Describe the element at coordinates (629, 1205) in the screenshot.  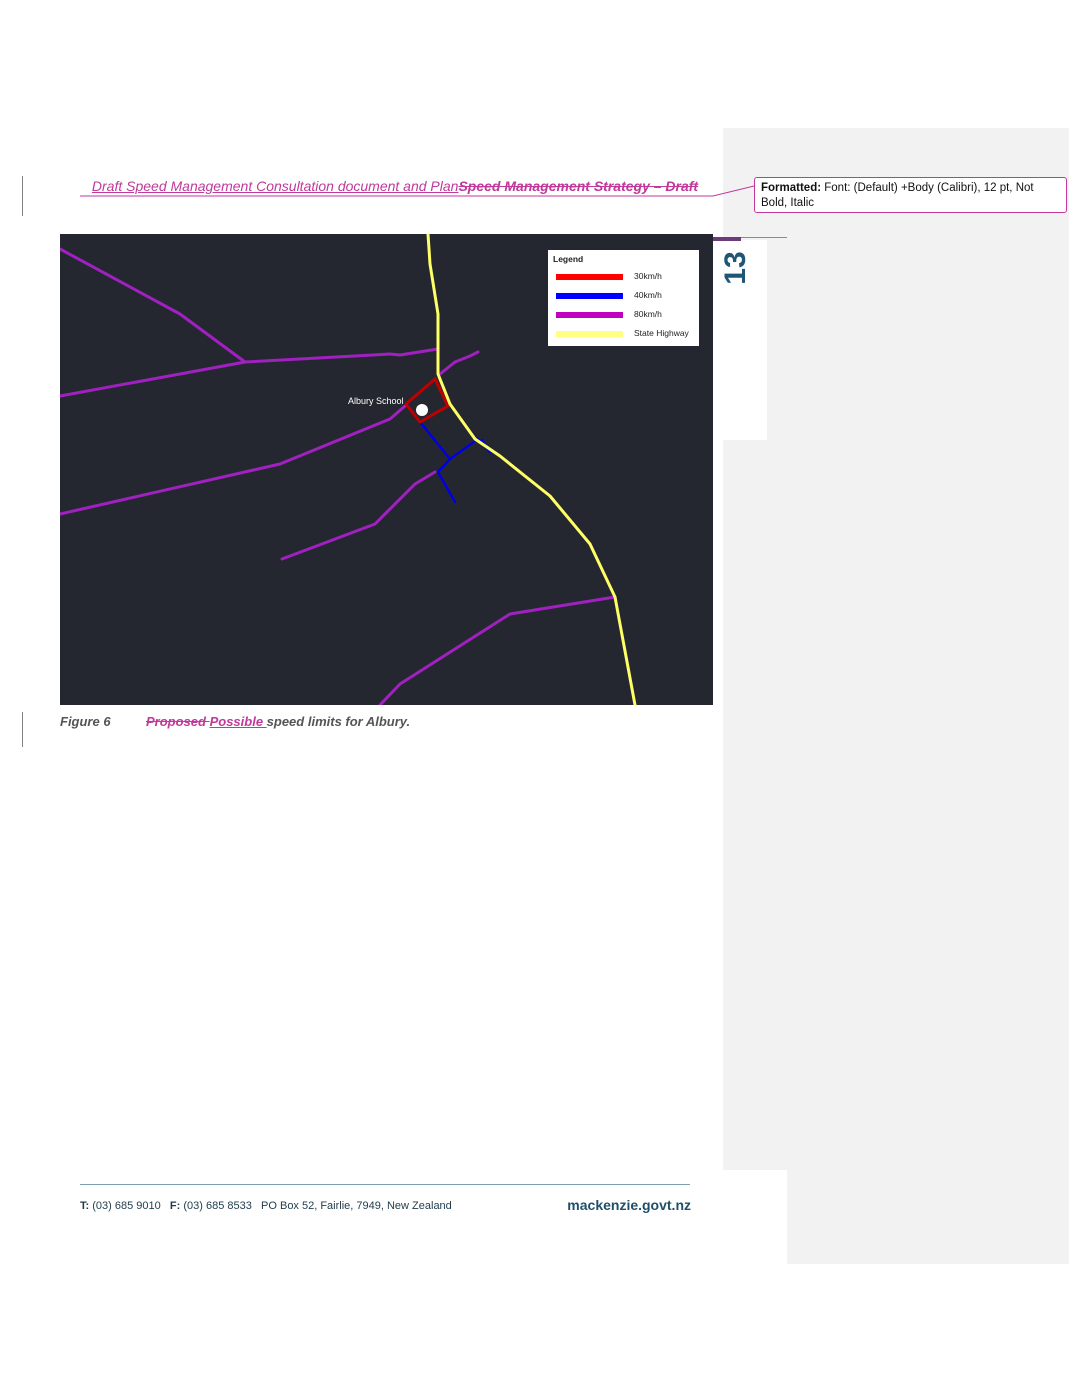
I see `footer-brand: mackenzie.govt.nz` at that location.